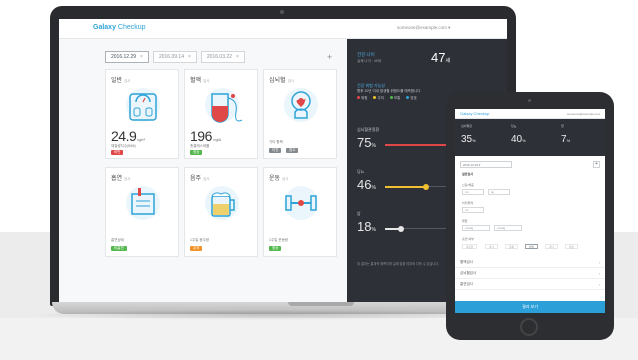 This screenshot has width=638, height=360. What do you see at coordinates (366, 184) in the screenshot?
I see `metric-value: 46%` at bounding box center [366, 184].